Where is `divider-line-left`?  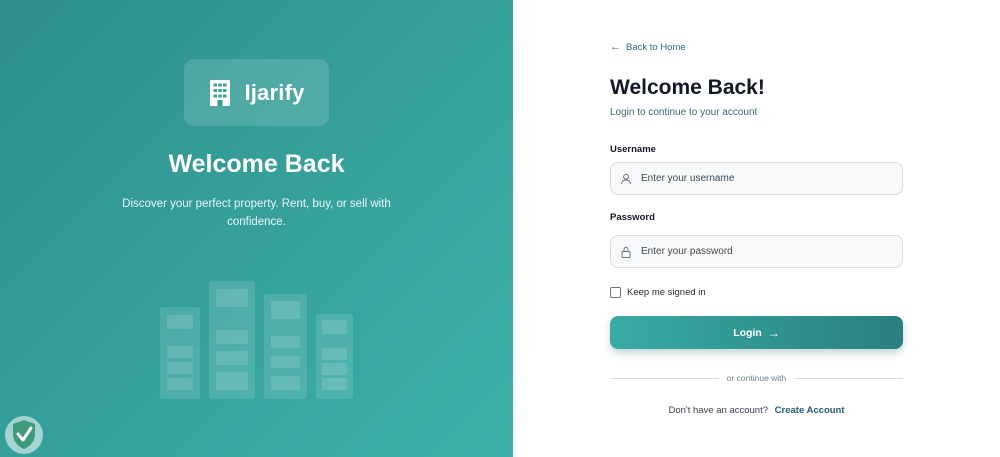
divider-line-left is located at coordinates (664, 378).